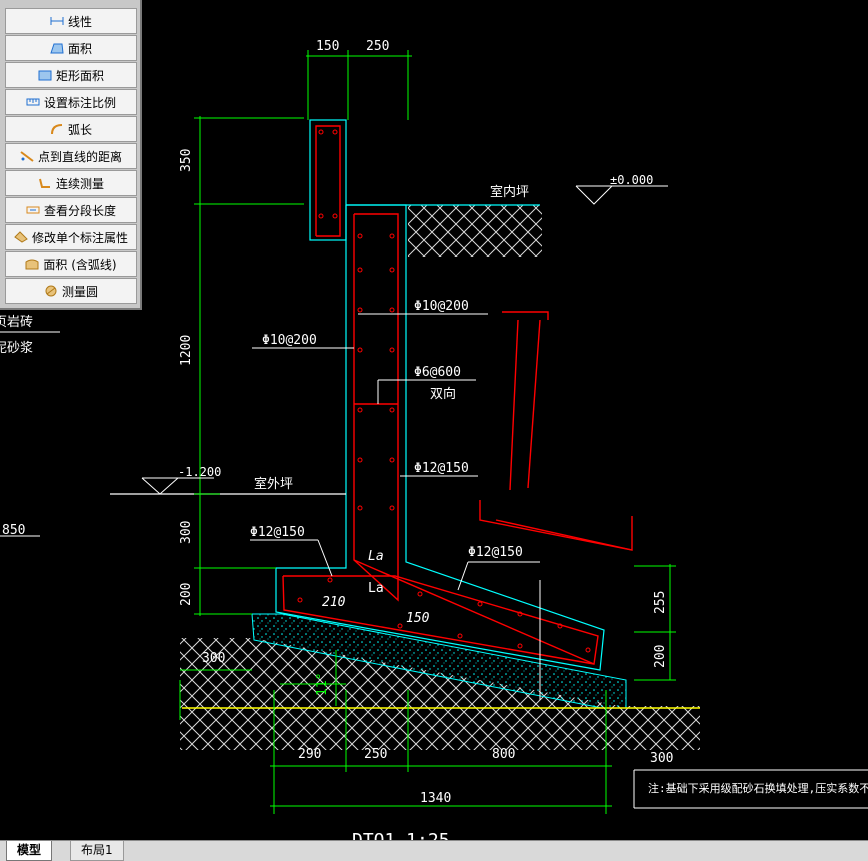  I want to click on tool-rect-area: 矩形面积, so click(71, 75).